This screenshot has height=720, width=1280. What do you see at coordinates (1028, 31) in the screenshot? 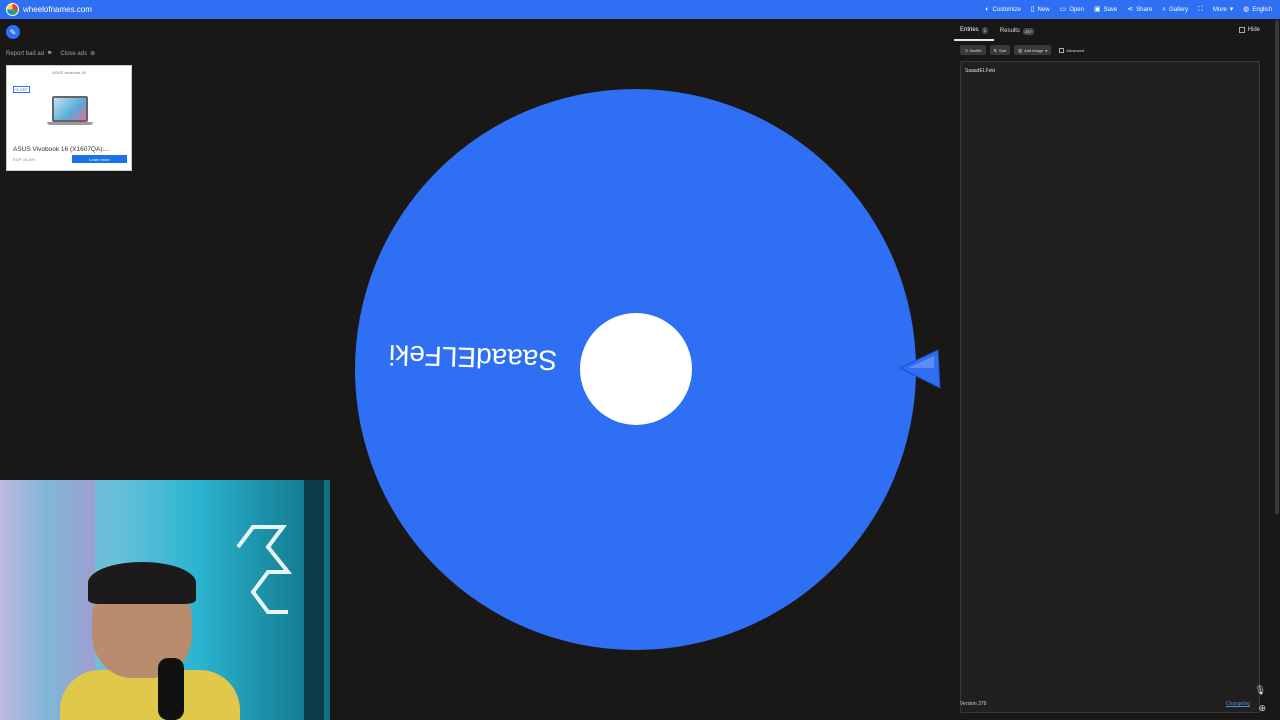
I see `results-count-badge: 237` at bounding box center [1028, 31].